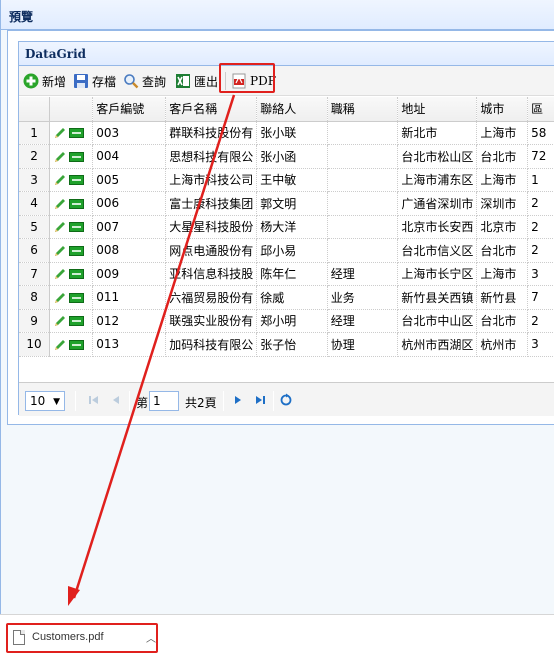 The height and width of the screenshot is (656, 554). I want to click on page-number-input: 1, so click(164, 401).